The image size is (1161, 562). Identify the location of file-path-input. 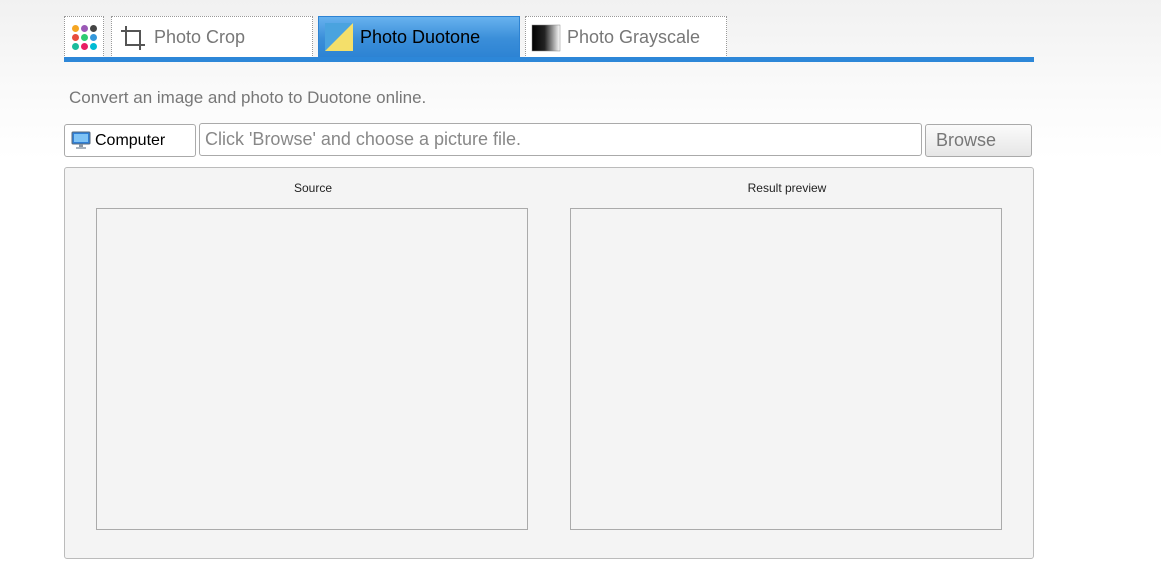
(560, 139).